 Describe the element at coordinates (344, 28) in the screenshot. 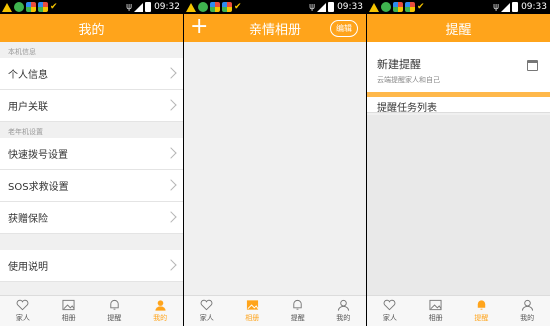

I see `edit-button: 编辑` at that location.